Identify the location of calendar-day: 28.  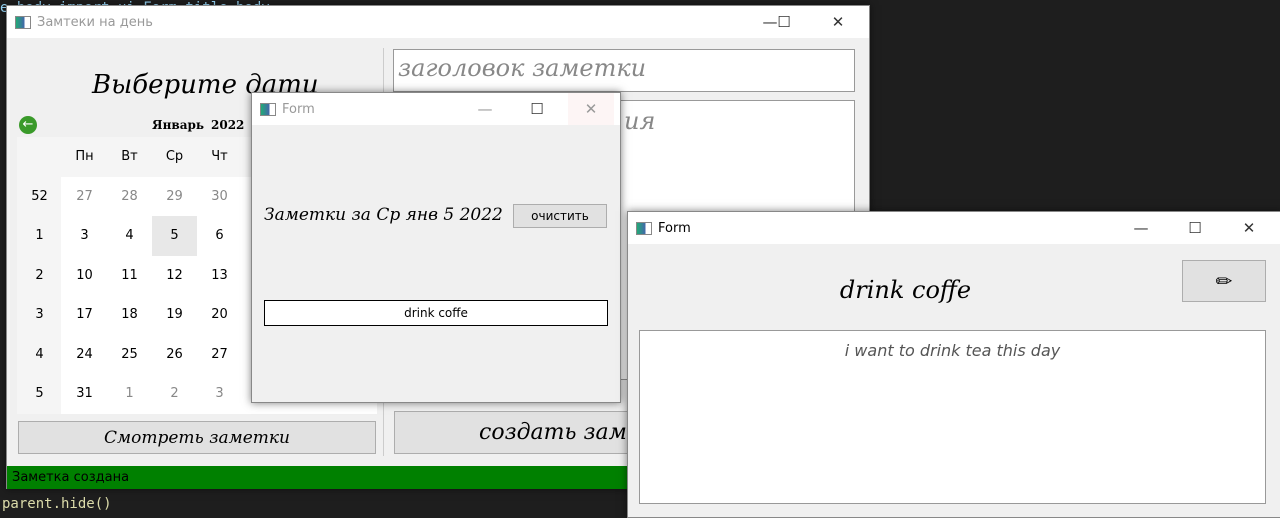
(129, 197).